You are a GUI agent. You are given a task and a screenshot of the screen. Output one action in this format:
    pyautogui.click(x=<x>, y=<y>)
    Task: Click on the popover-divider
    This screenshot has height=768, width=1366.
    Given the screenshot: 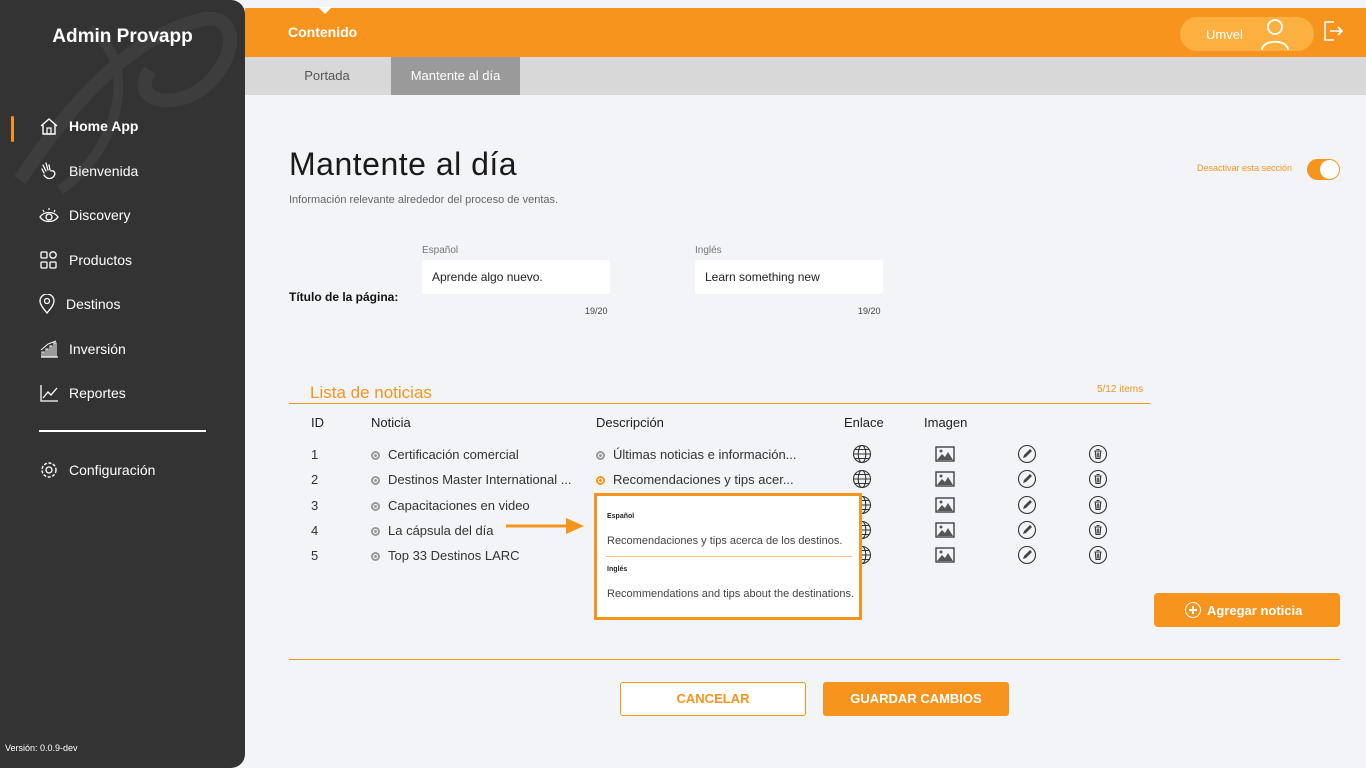 What is the action you would take?
    pyautogui.click(x=729, y=556)
    